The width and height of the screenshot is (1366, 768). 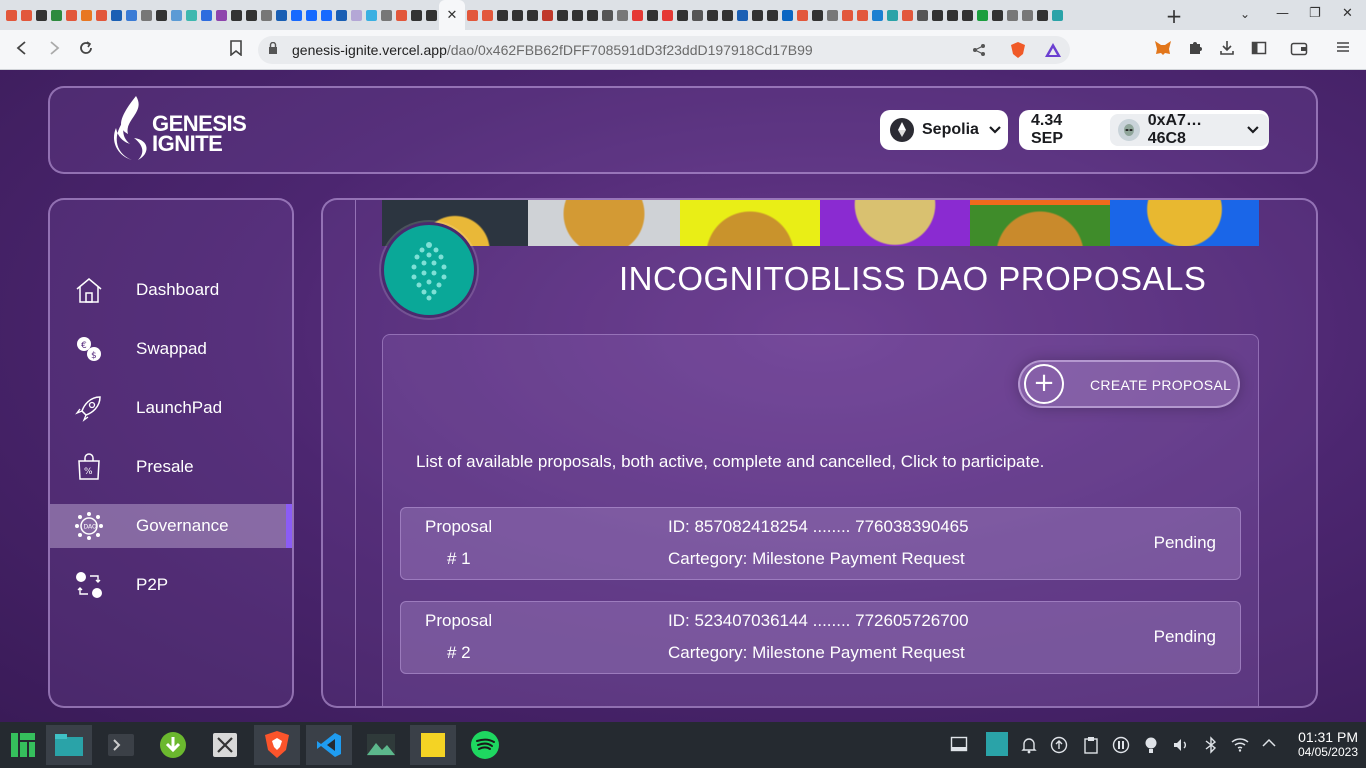 What do you see at coordinates (1282, 13) in the screenshot?
I see `minimize-button: —` at bounding box center [1282, 13].